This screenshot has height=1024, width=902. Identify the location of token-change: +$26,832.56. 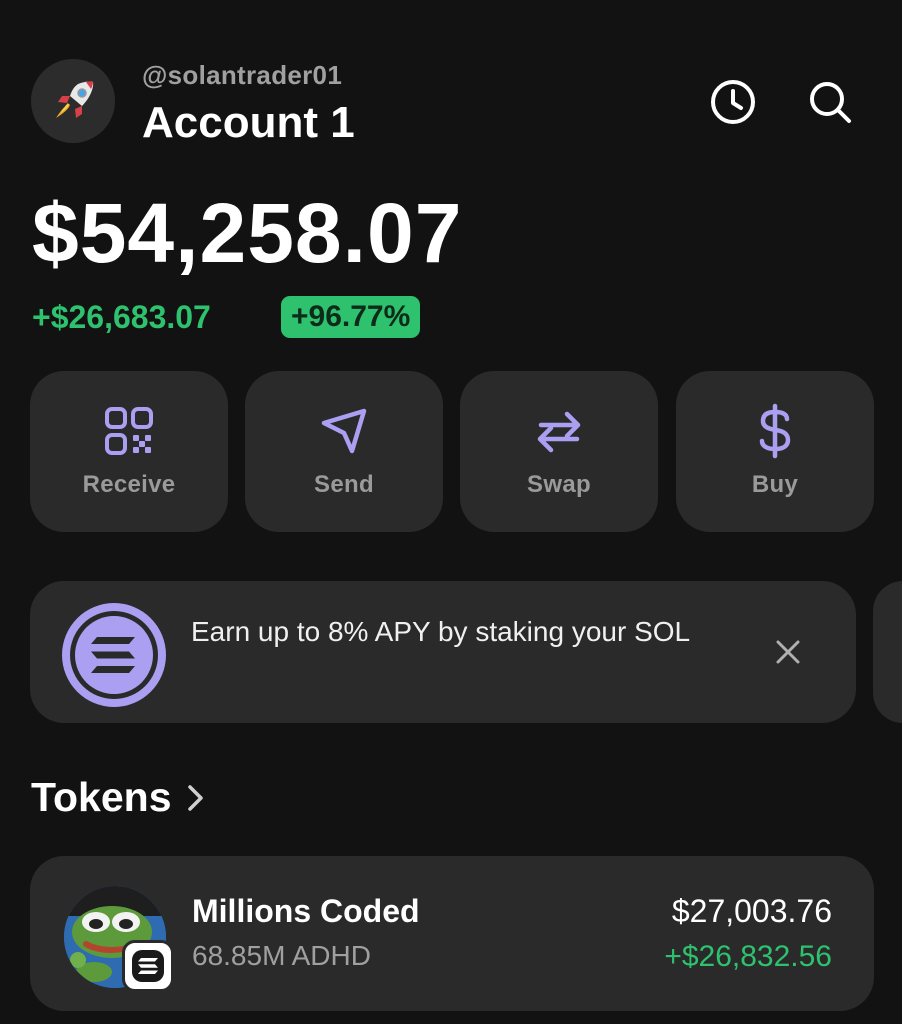
(748, 956).